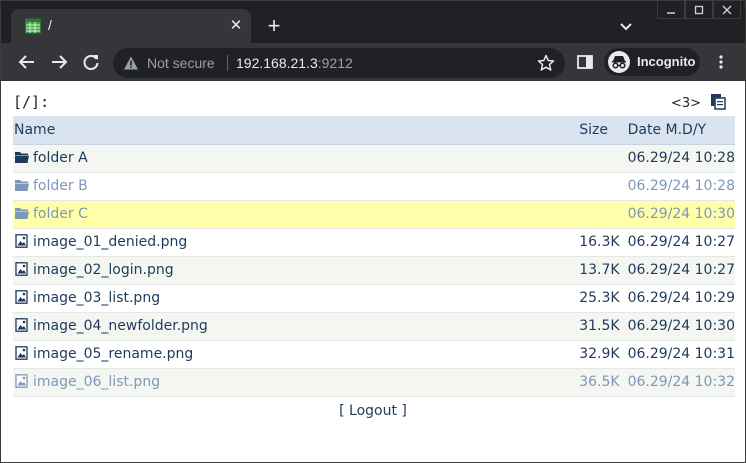 This screenshot has width=746, height=463. I want to click on file-name-link: folder B, so click(60, 186).